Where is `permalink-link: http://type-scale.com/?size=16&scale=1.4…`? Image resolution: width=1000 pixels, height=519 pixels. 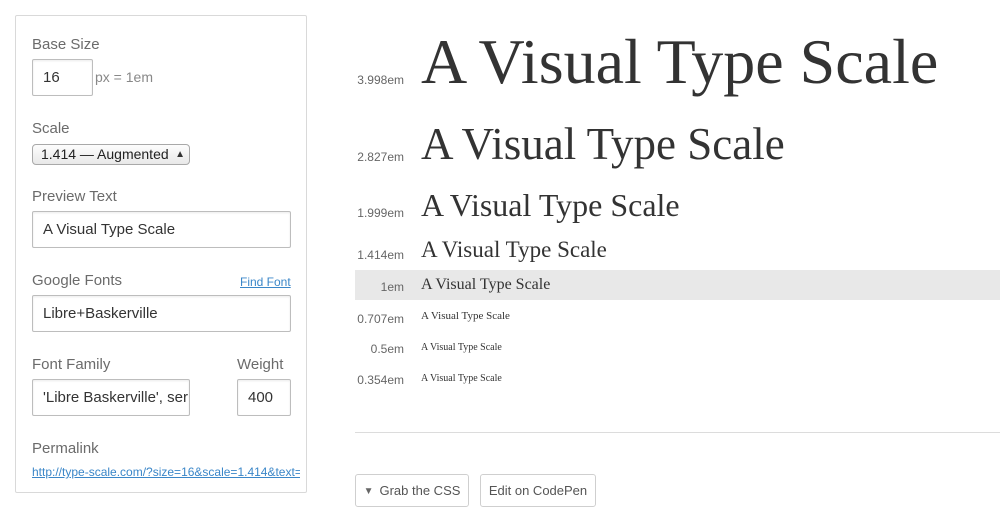 permalink-link: http://type-scale.com/?size=16&scale=1.4… is located at coordinates (166, 472).